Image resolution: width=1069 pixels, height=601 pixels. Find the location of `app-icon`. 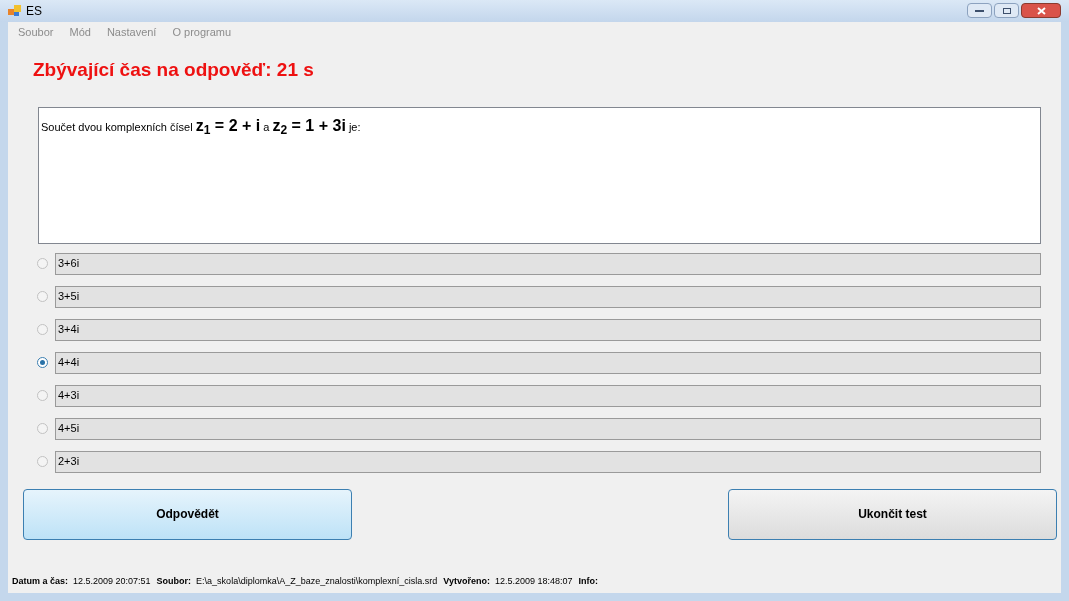

app-icon is located at coordinates (15, 11).